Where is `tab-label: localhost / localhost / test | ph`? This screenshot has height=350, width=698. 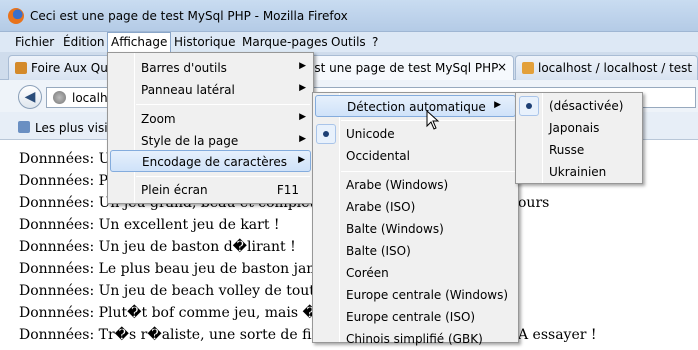
tab-label: localhost / localhost / test | ph is located at coordinates (617, 68).